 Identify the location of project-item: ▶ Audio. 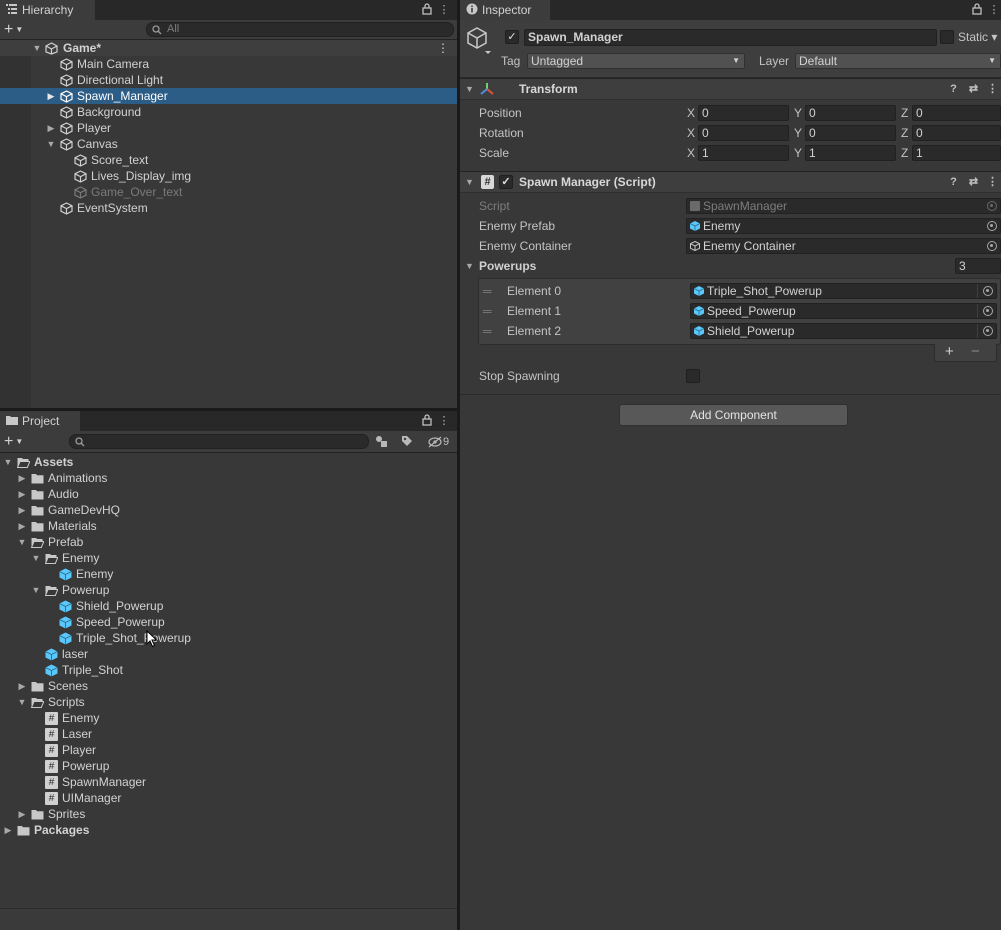
(228, 494).